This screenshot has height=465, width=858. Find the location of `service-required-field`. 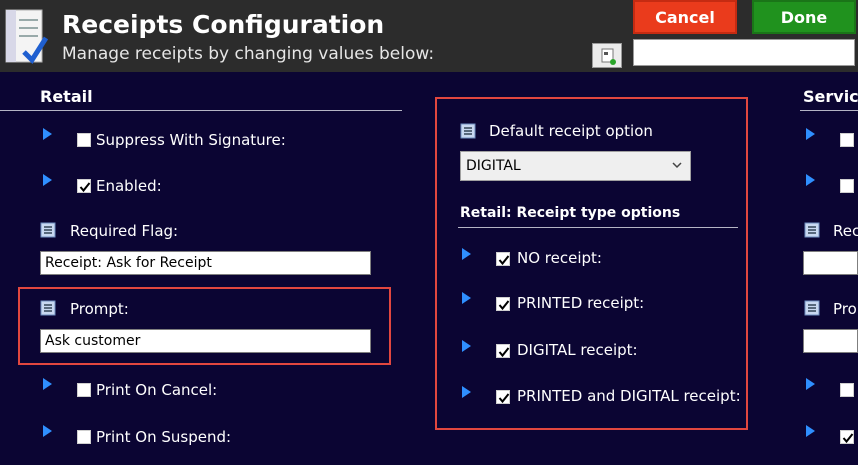

service-required-field is located at coordinates (830, 263).